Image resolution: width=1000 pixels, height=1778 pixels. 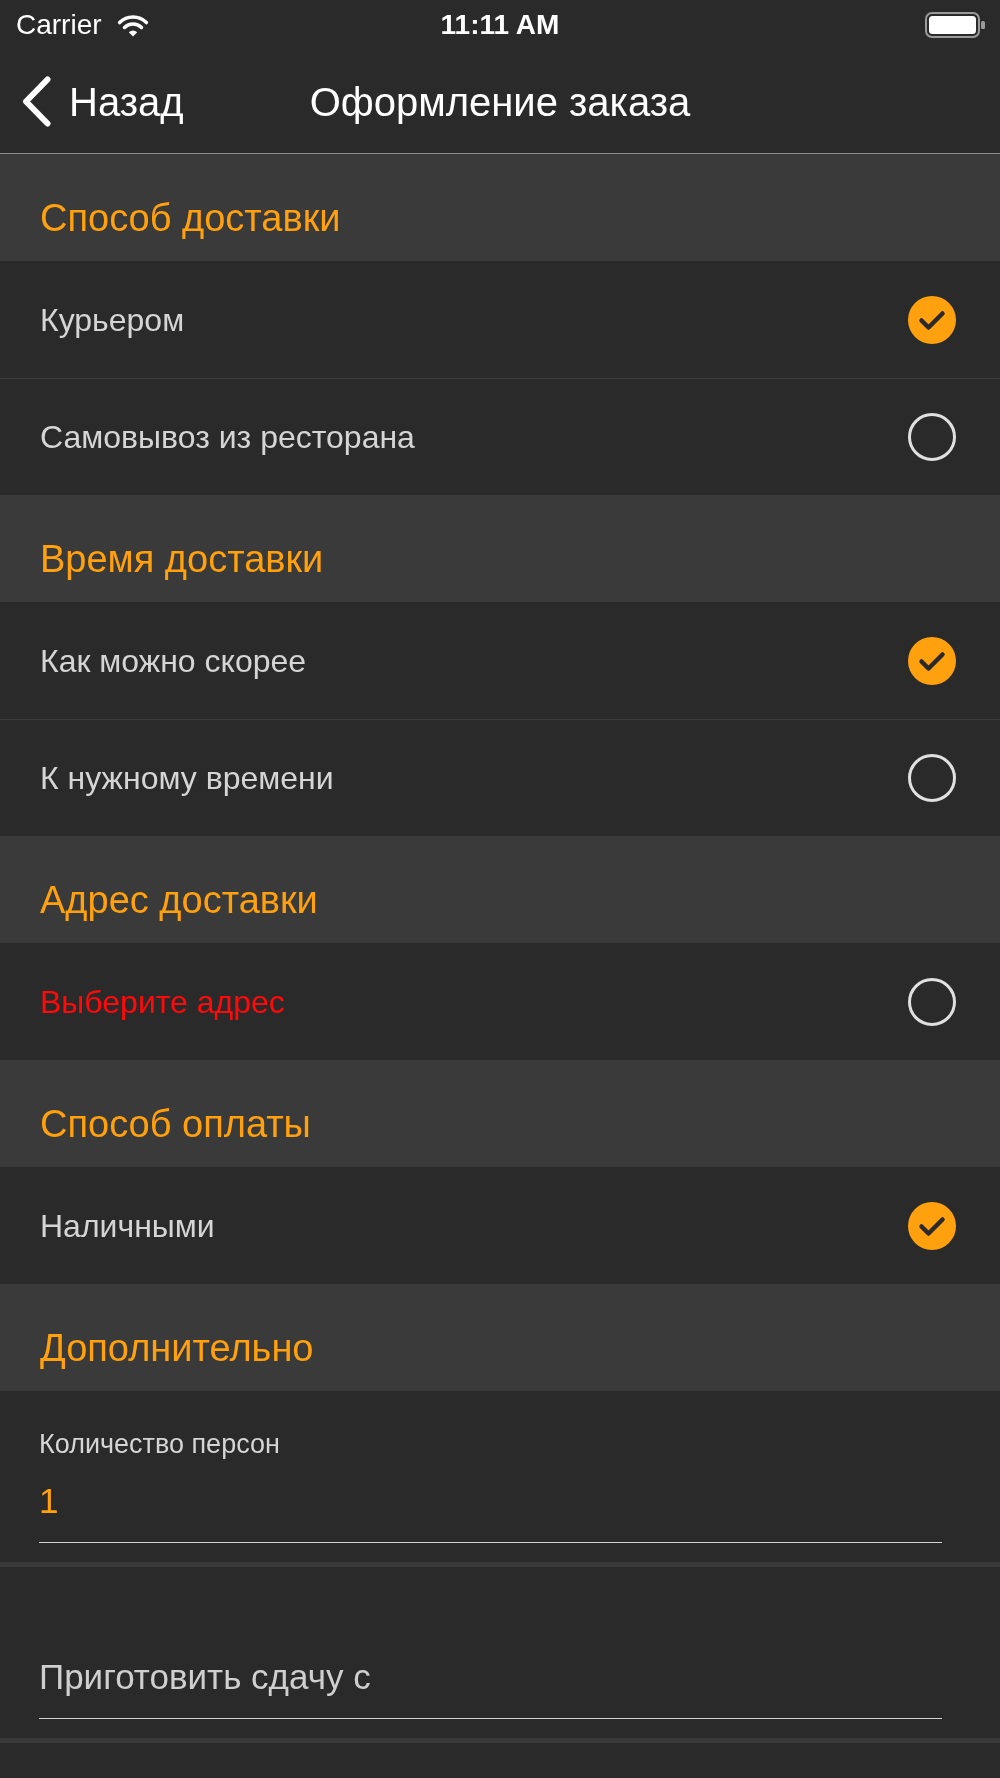 I want to click on option-row: Выберите адрес, so click(x=500, y=1001).